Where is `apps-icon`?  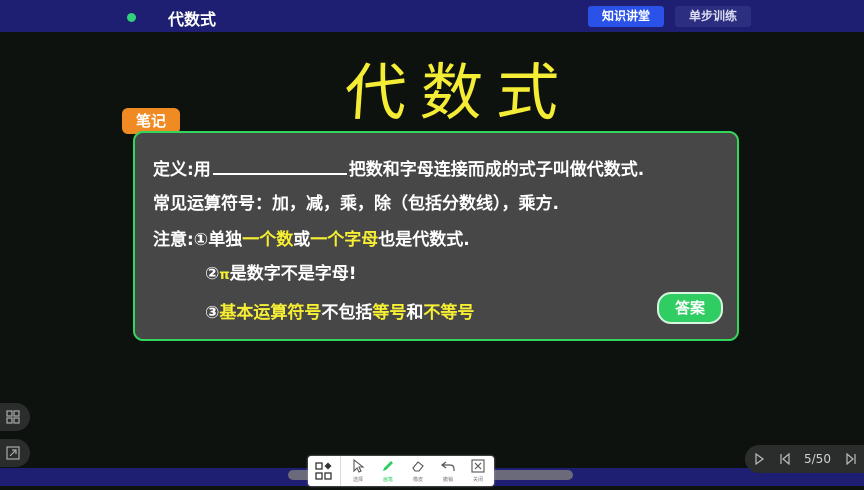
apps-icon is located at coordinates (323, 471).